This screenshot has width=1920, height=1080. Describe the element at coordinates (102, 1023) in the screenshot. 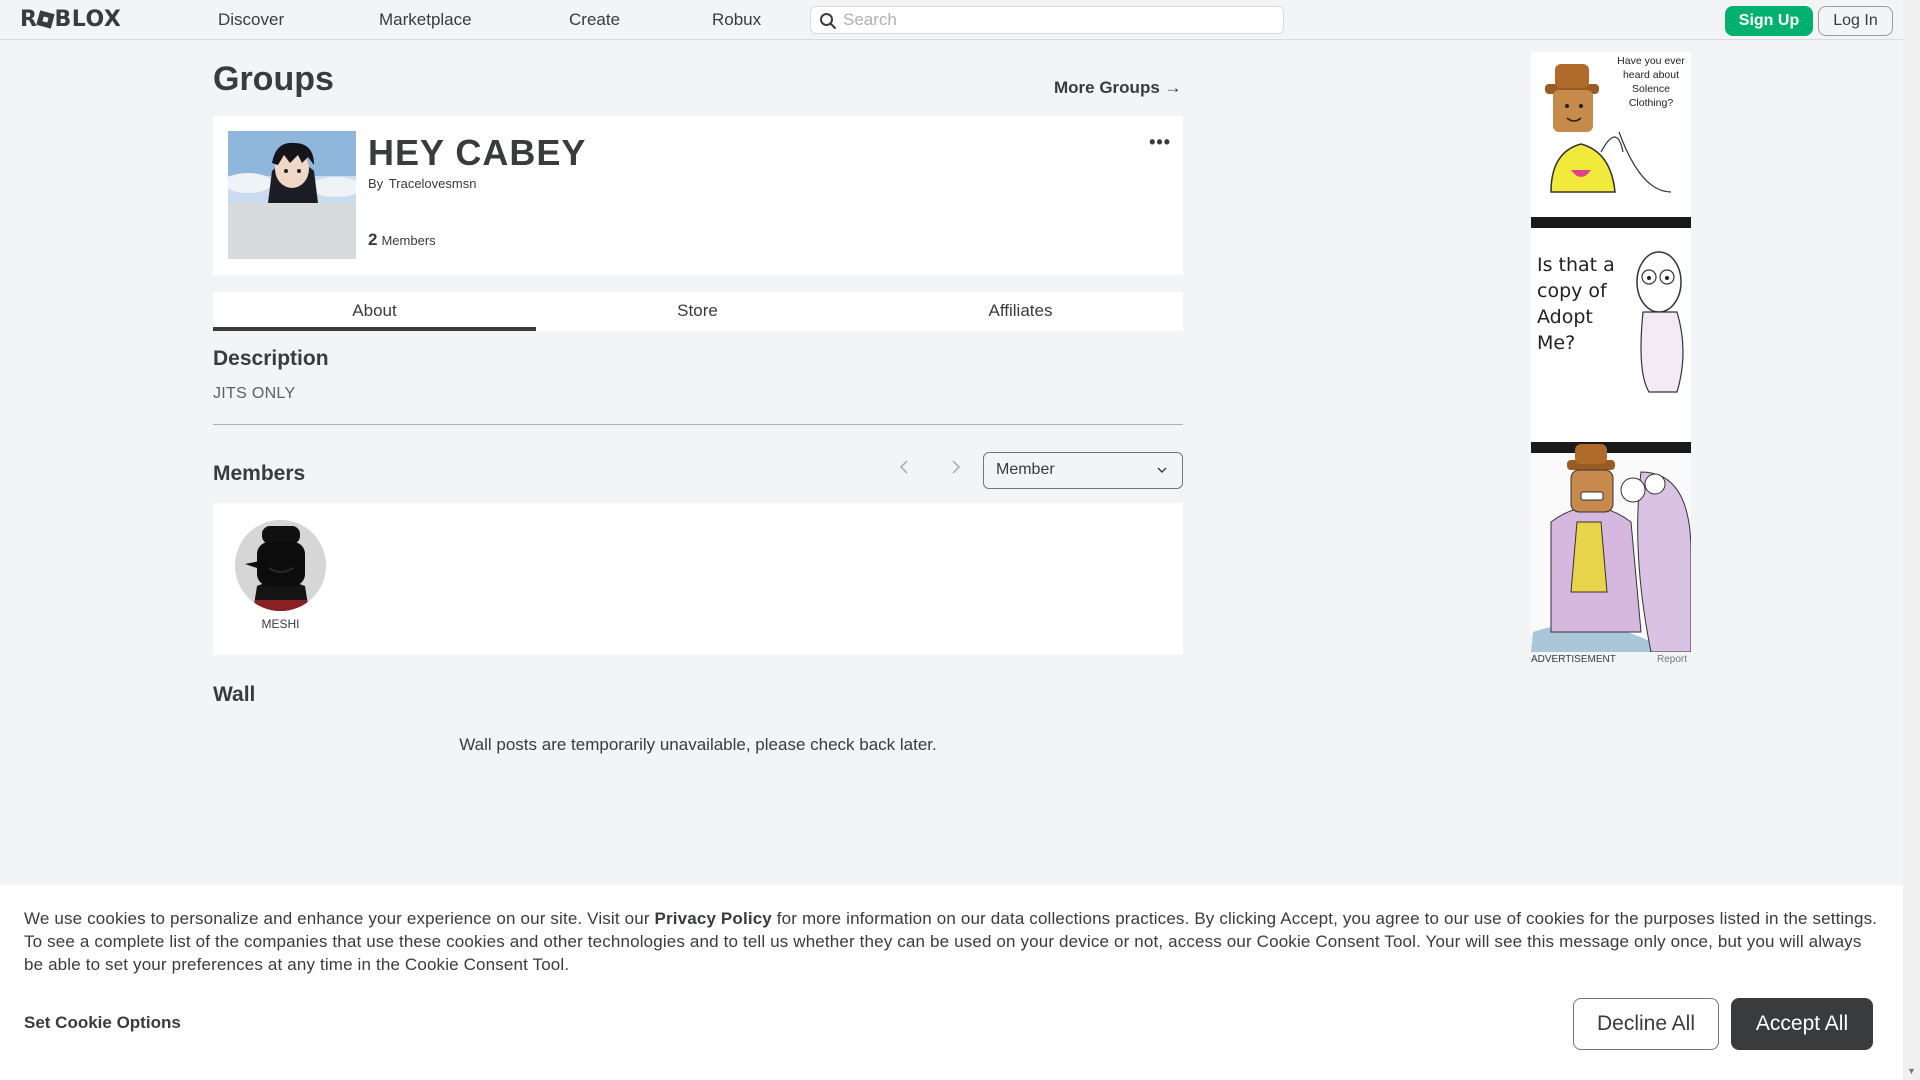

I see `set-cookie-options-link: Set Cookie Options` at that location.